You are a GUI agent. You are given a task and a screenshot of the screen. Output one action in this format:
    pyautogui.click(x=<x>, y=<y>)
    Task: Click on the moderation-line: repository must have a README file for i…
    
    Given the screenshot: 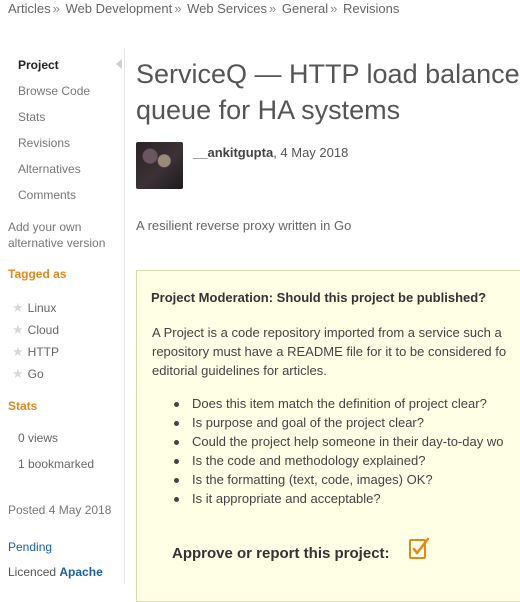 What is the action you would take?
    pyautogui.click(x=329, y=351)
    